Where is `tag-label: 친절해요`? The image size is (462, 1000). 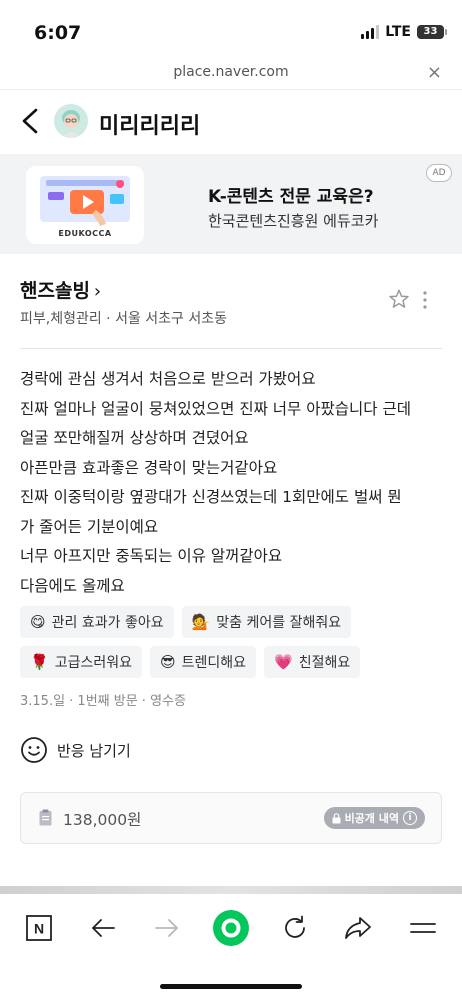 tag-label: 친절해요 is located at coordinates (324, 663).